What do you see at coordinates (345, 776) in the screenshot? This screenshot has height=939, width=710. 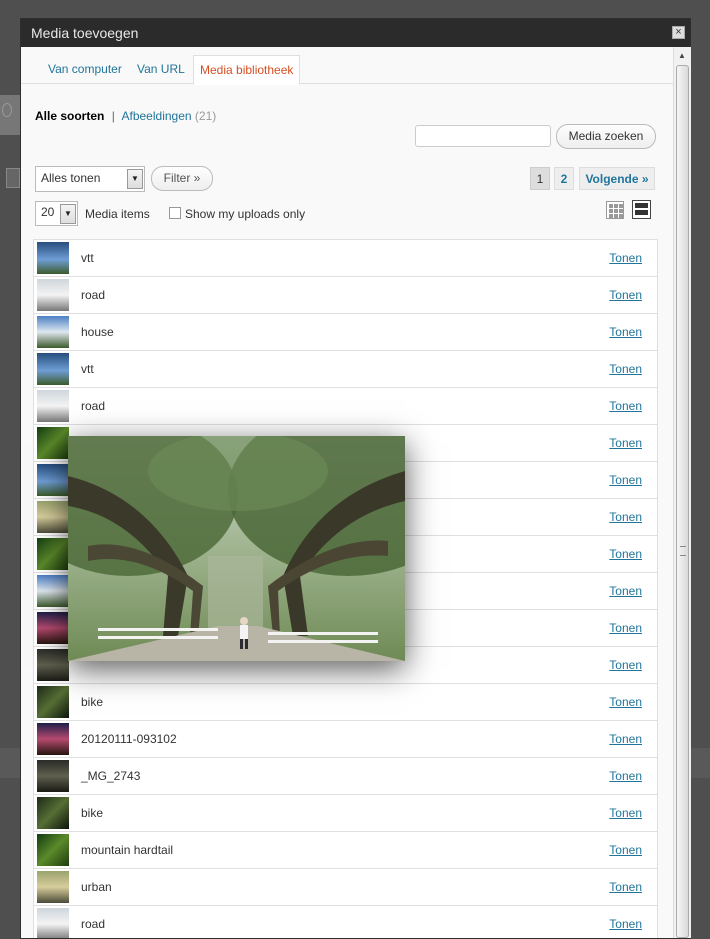 I see `table-row: _MG_2743 Tonen` at bounding box center [345, 776].